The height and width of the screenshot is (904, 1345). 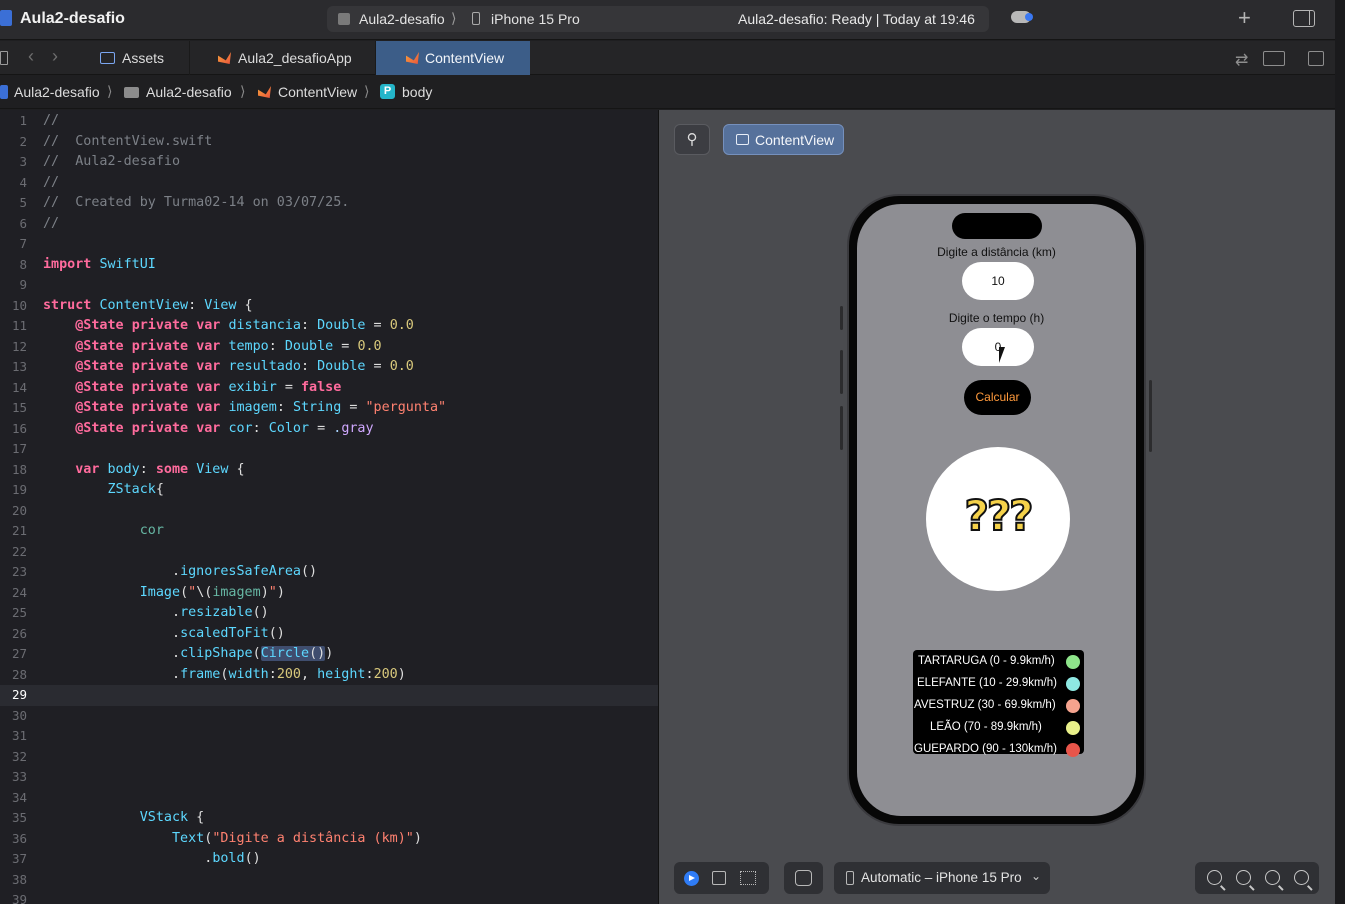 What do you see at coordinates (803, 878) in the screenshot?
I see `canvas-settings-button` at bounding box center [803, 878].